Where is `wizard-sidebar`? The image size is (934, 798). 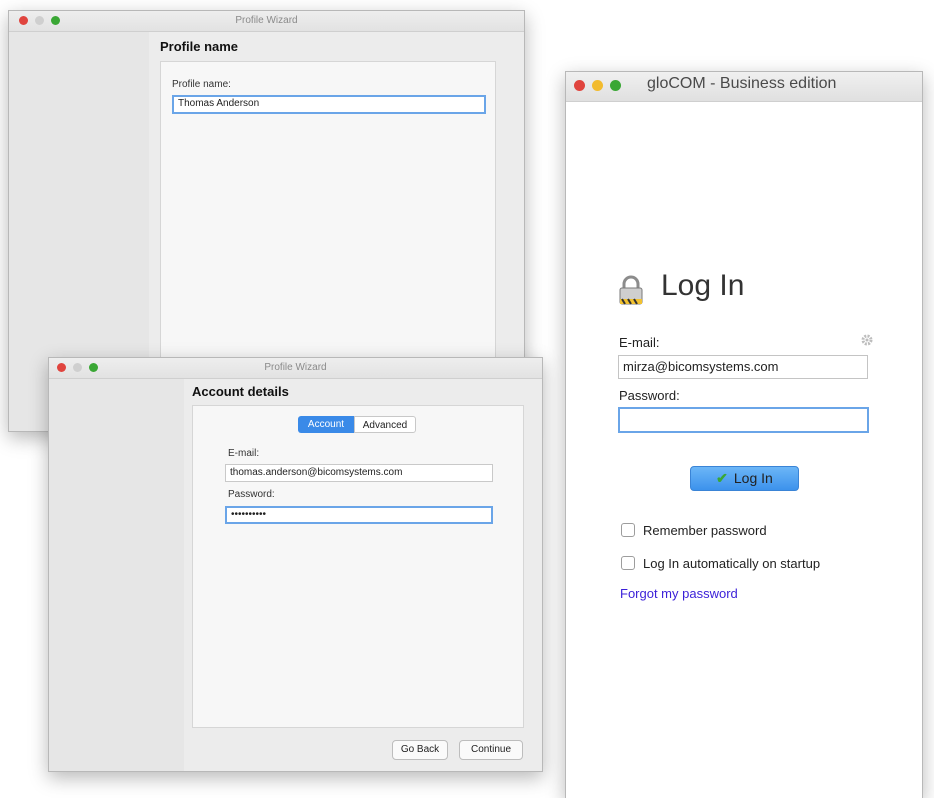 wizard-sidebar is located at coordinates (116, 575).